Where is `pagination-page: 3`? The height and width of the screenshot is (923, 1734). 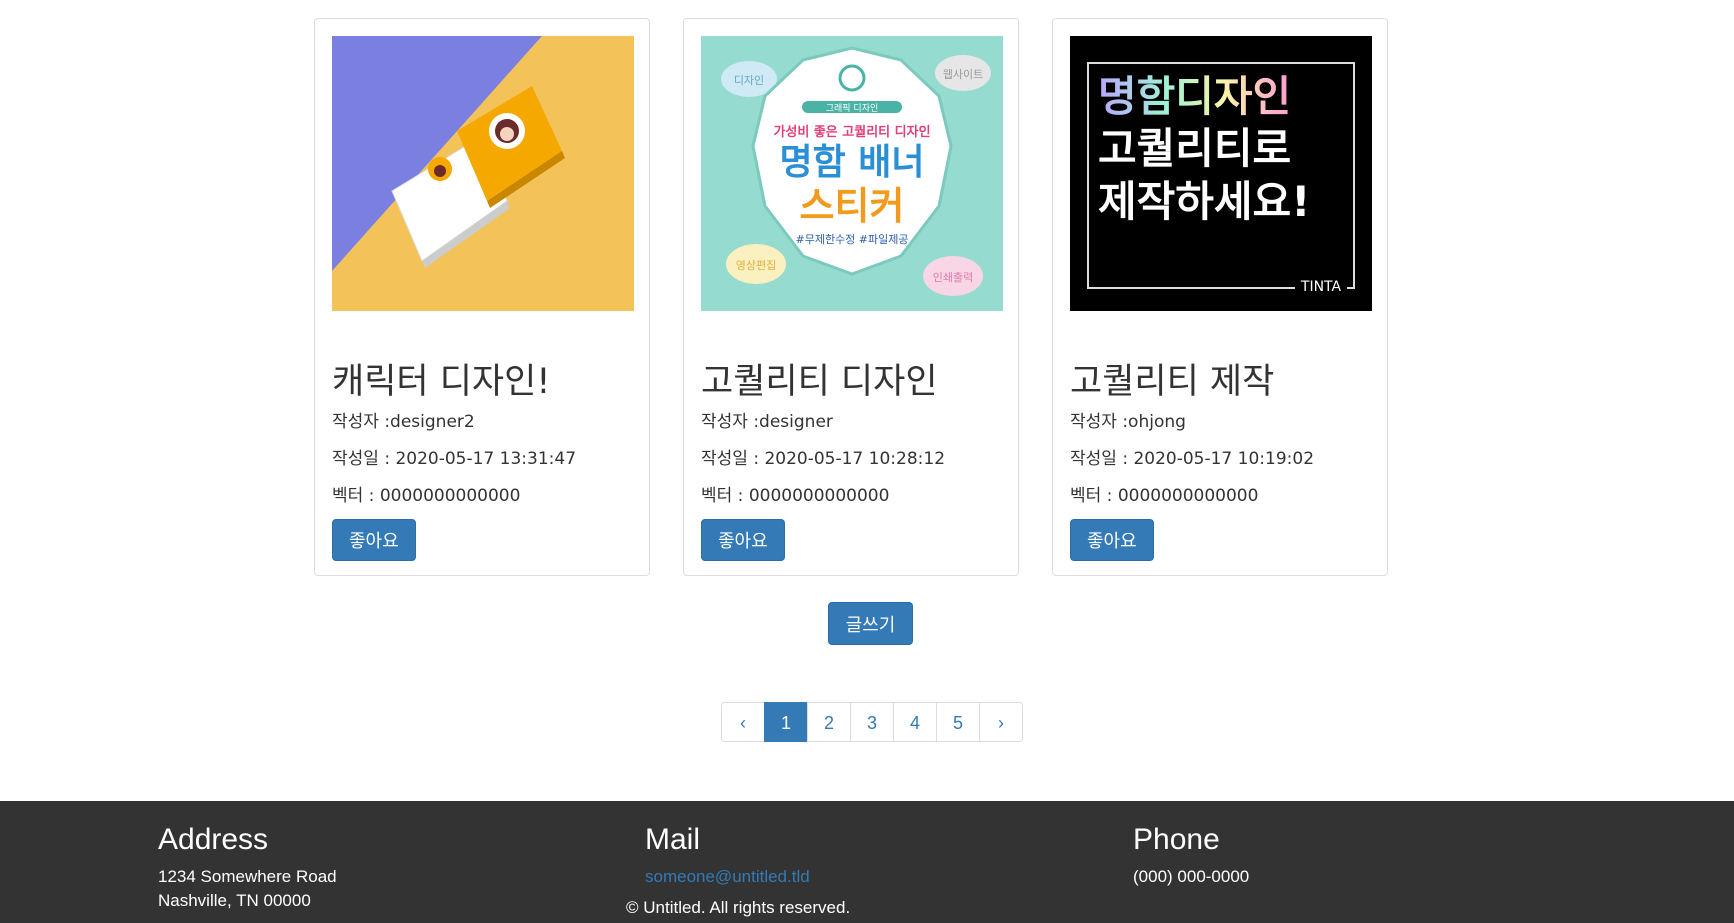 pagination-page: 3 is located at coordinates (872, 722).